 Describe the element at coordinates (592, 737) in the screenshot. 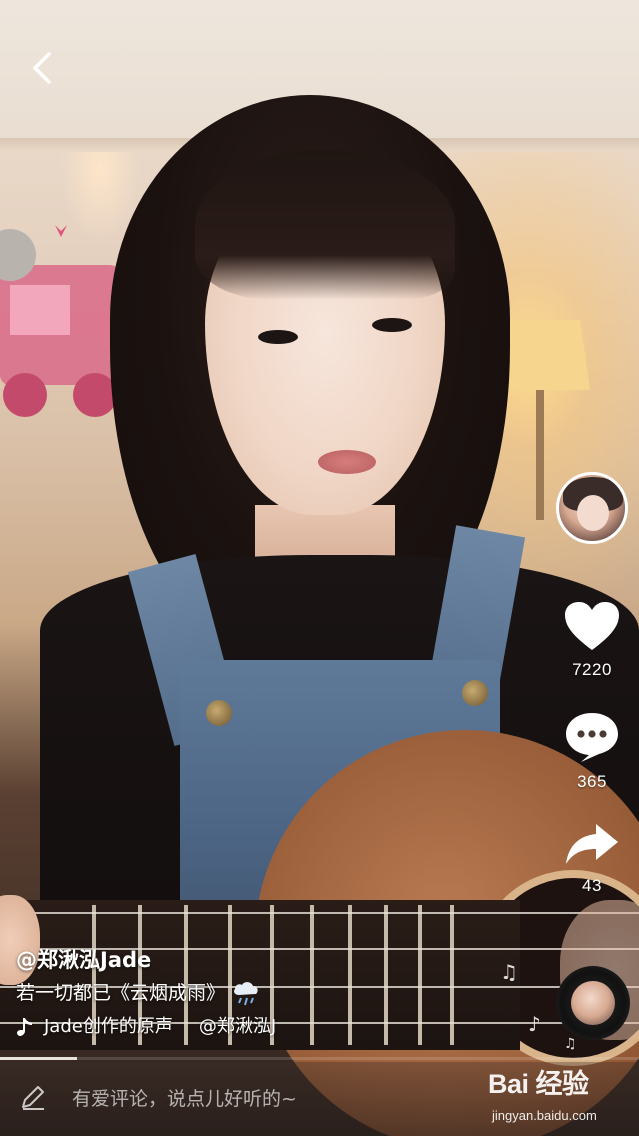

I see `speech-bubble-icon` at that location.